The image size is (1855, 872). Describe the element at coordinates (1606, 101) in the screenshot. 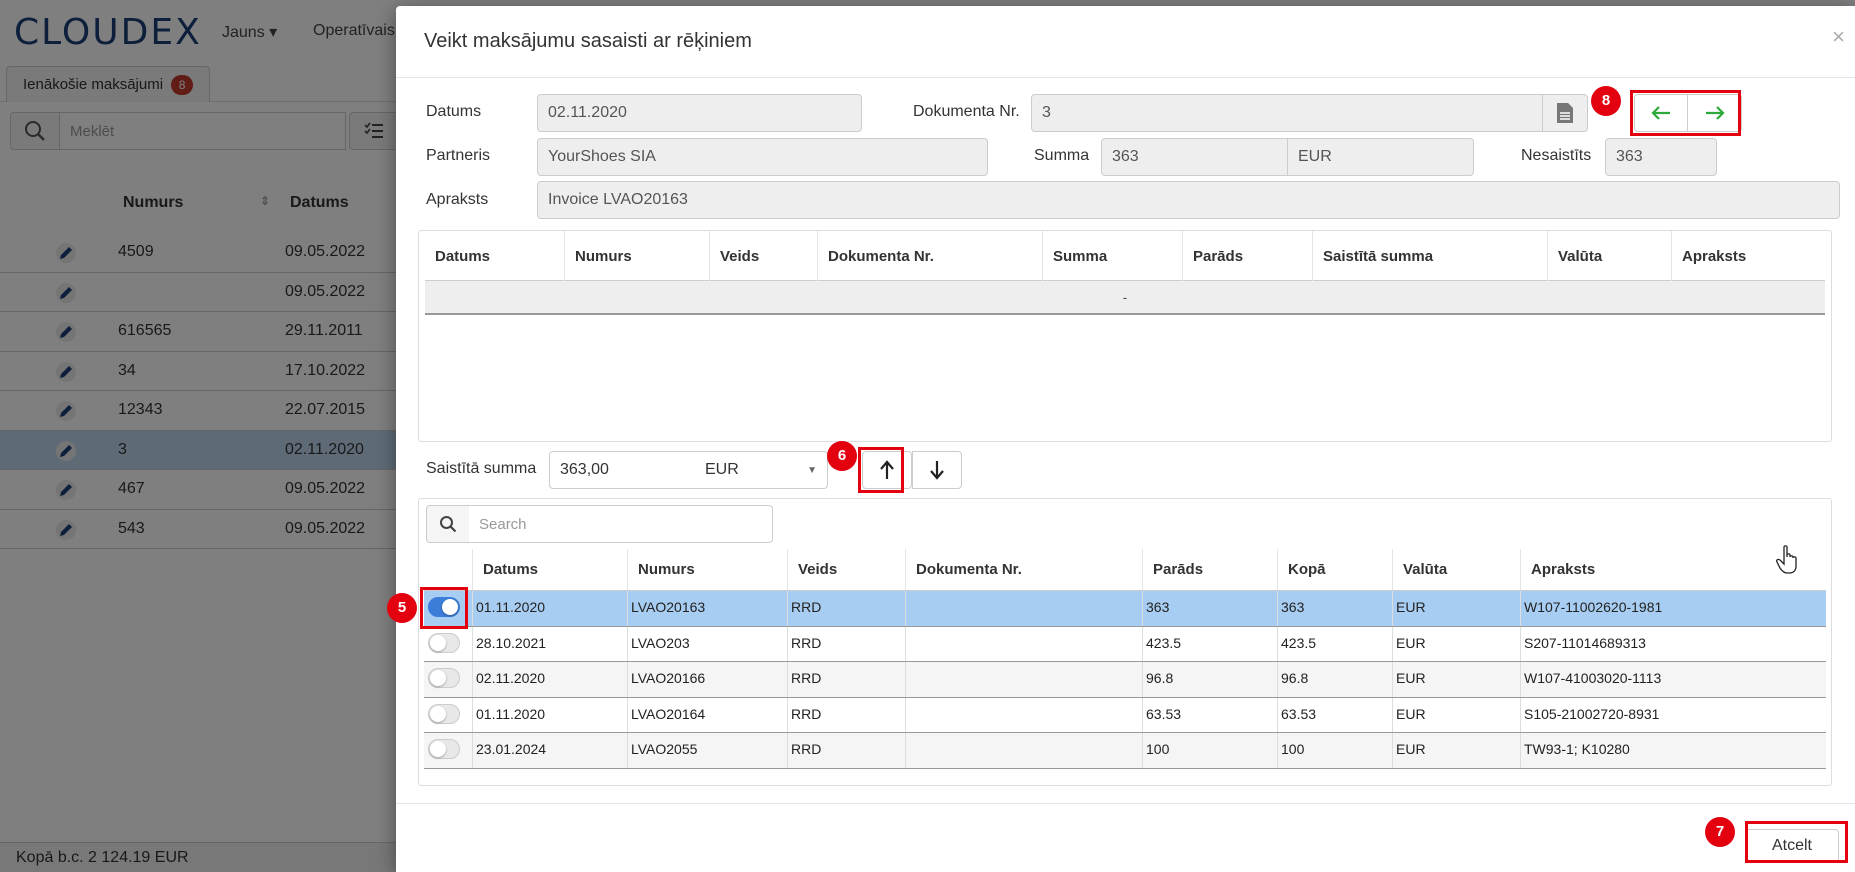

I see `callout-8: 8` at that location.